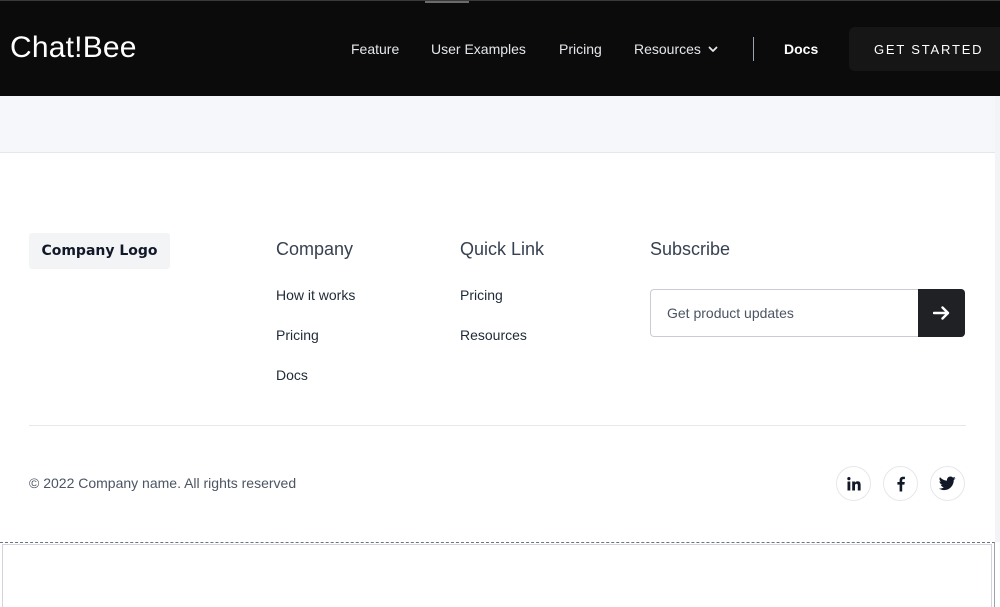 The width and height of the screenshot is (1000, 607). I want to click on nav-divider, so click(753, 49).